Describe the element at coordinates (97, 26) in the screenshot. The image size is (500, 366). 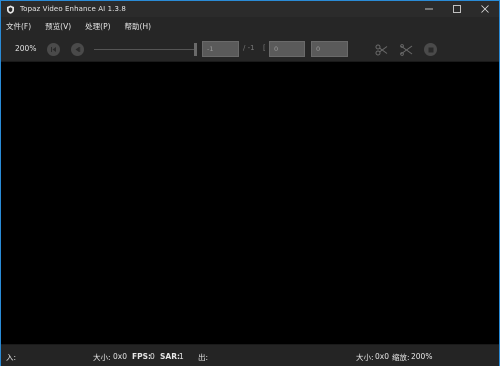
I see `menu-process: 处理(P)` at that location.